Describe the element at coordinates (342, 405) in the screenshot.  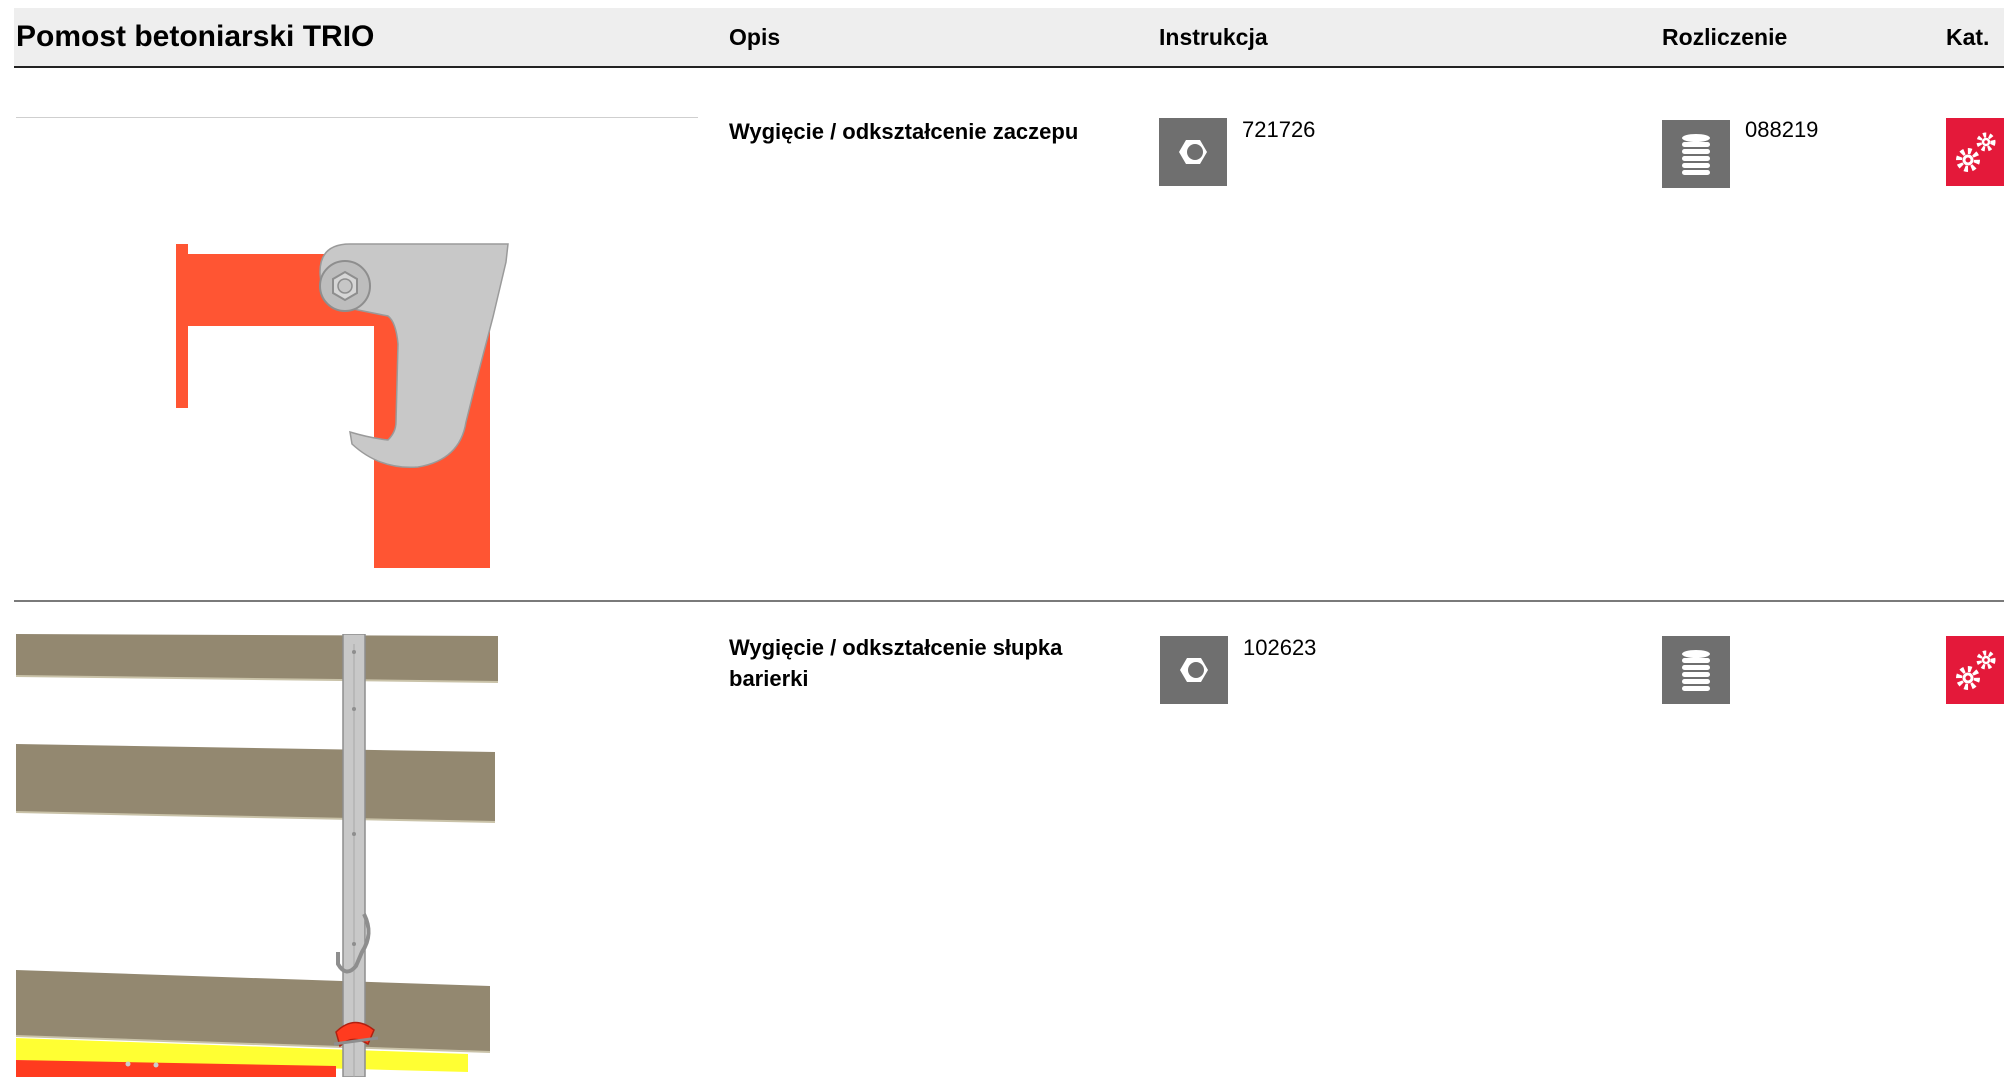
I see `hook-drawing` at that location.